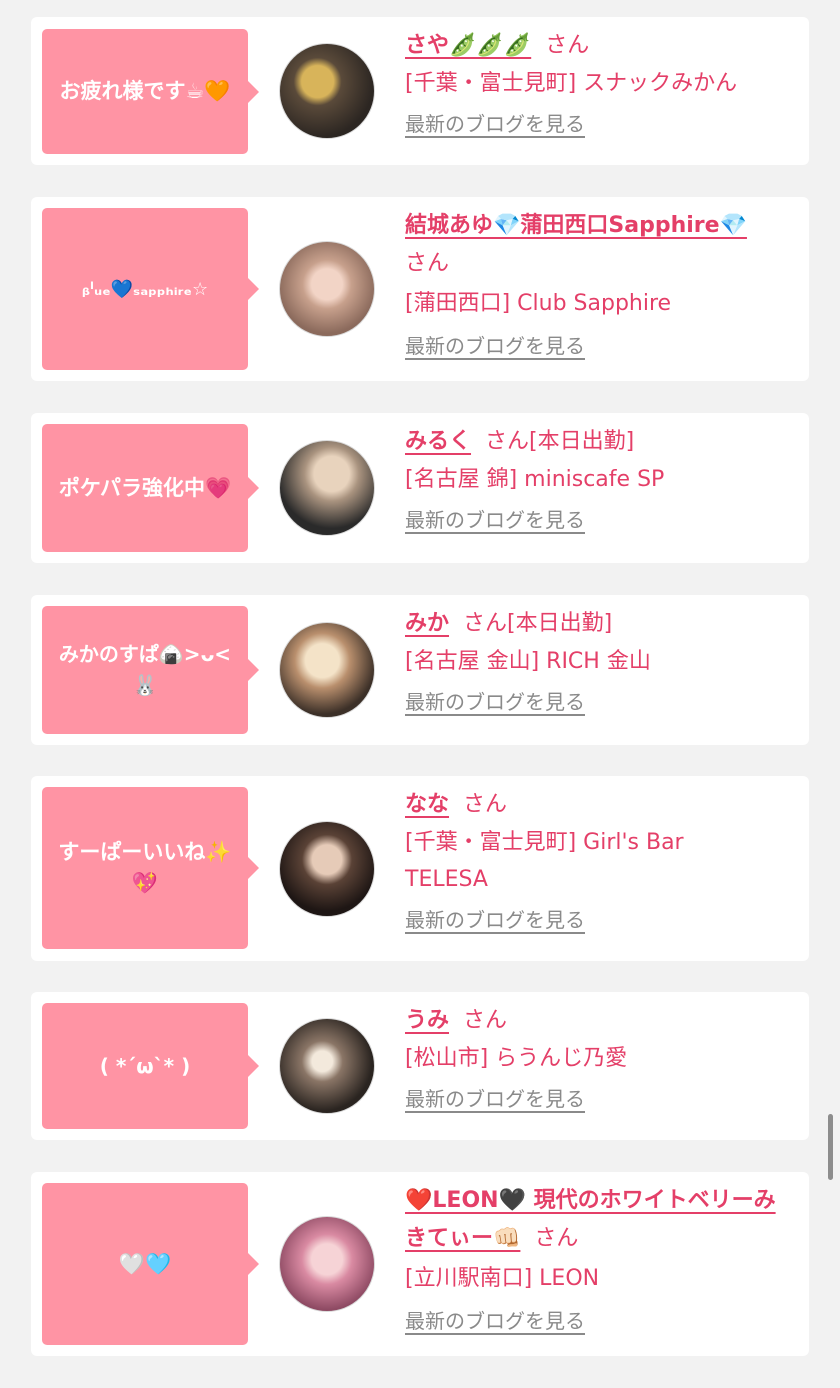 Image resolution: width=840 pixels, height=1388 pixels. Describe the element at coordinates (145, 1065) in the screenshot. I see `message-text: ( *´ω`* )` at that location.